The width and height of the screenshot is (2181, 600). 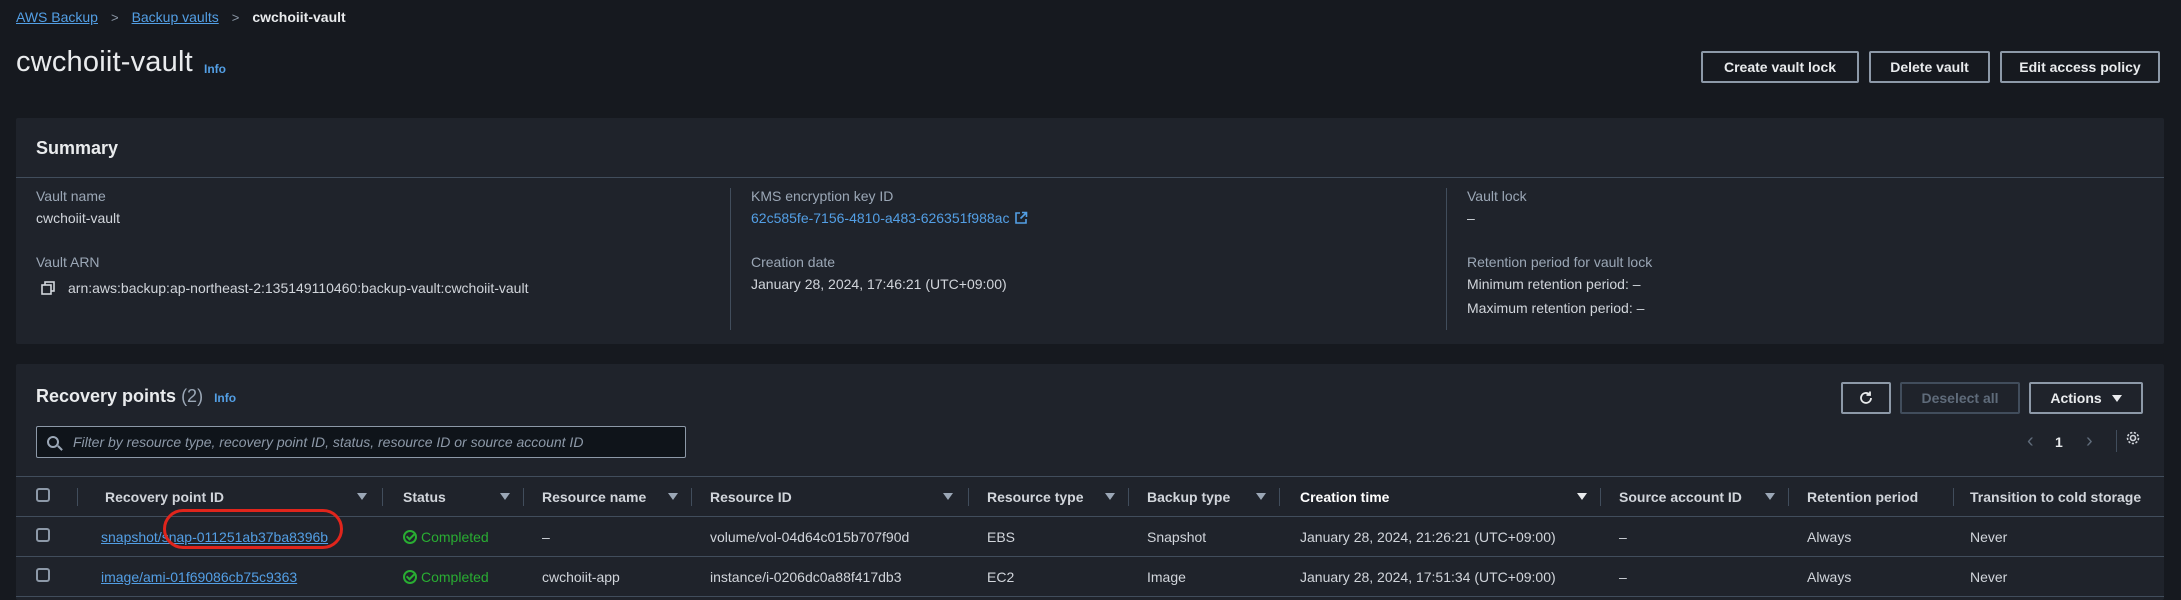 I want to click on cold-storage-cell: Never, so click(x=2059, y=536).